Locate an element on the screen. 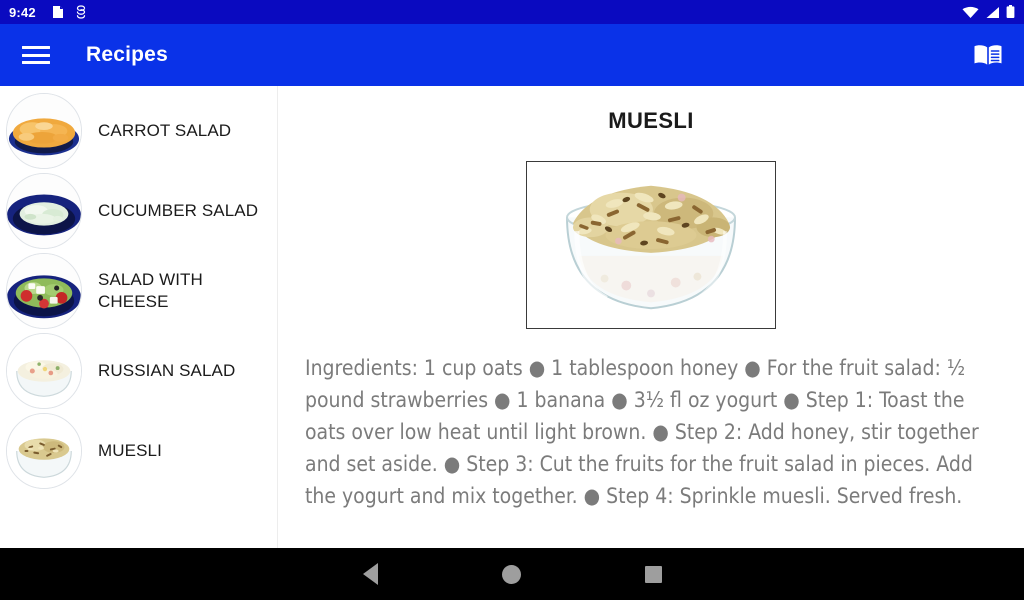 Image resolution: width=1024 pixels, height=600 pixels. list-item: MUESLI is located at coordinates (138, 451).